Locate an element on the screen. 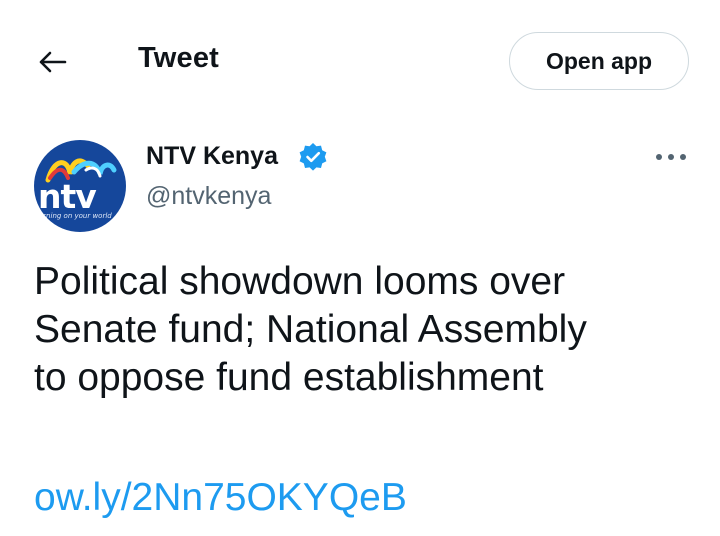 The image size is (720, 536). avatar: ntv turning on your world is located at coordinates (80, 186).